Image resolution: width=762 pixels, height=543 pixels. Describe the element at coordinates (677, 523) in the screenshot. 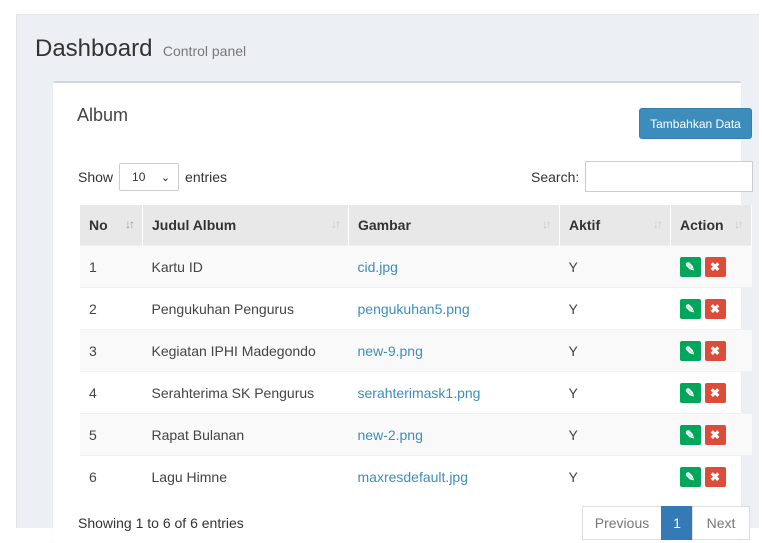

I see `page-1-button: 1` at that location.